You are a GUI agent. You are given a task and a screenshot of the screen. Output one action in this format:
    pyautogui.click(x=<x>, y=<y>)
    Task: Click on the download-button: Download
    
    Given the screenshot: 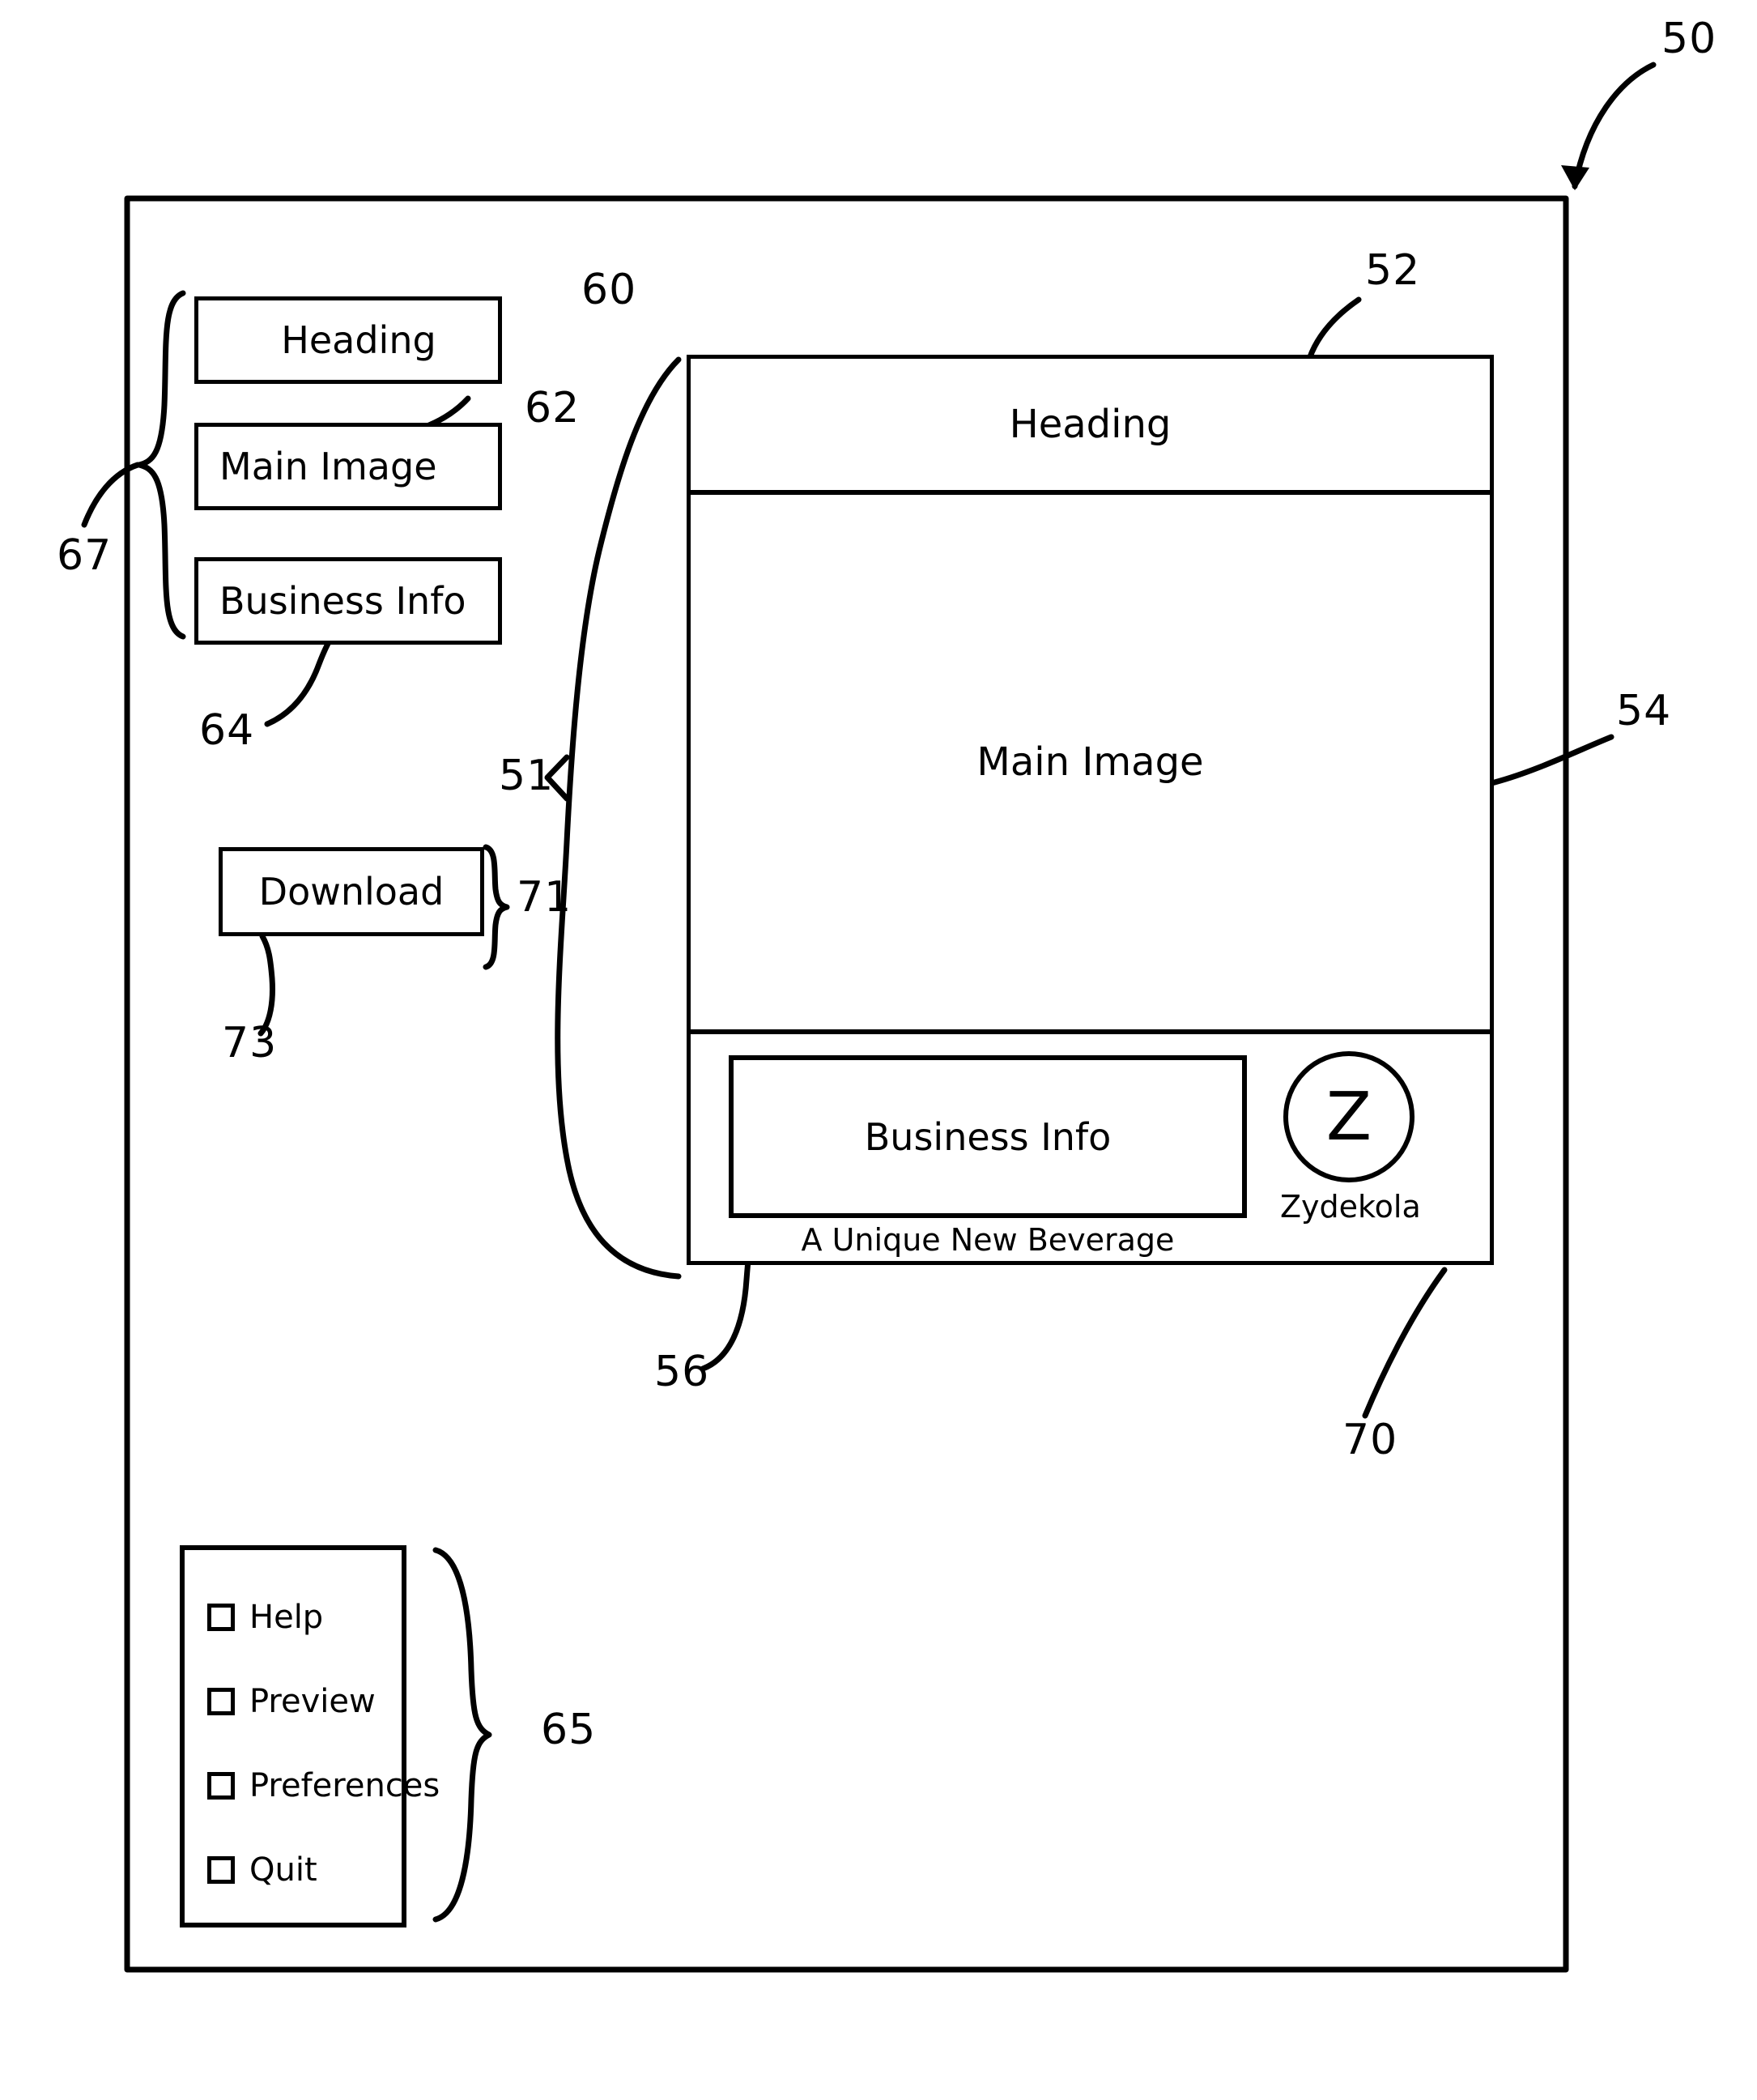 What is the action you would take?
    pyautogui.click(x=351, y=891)
    